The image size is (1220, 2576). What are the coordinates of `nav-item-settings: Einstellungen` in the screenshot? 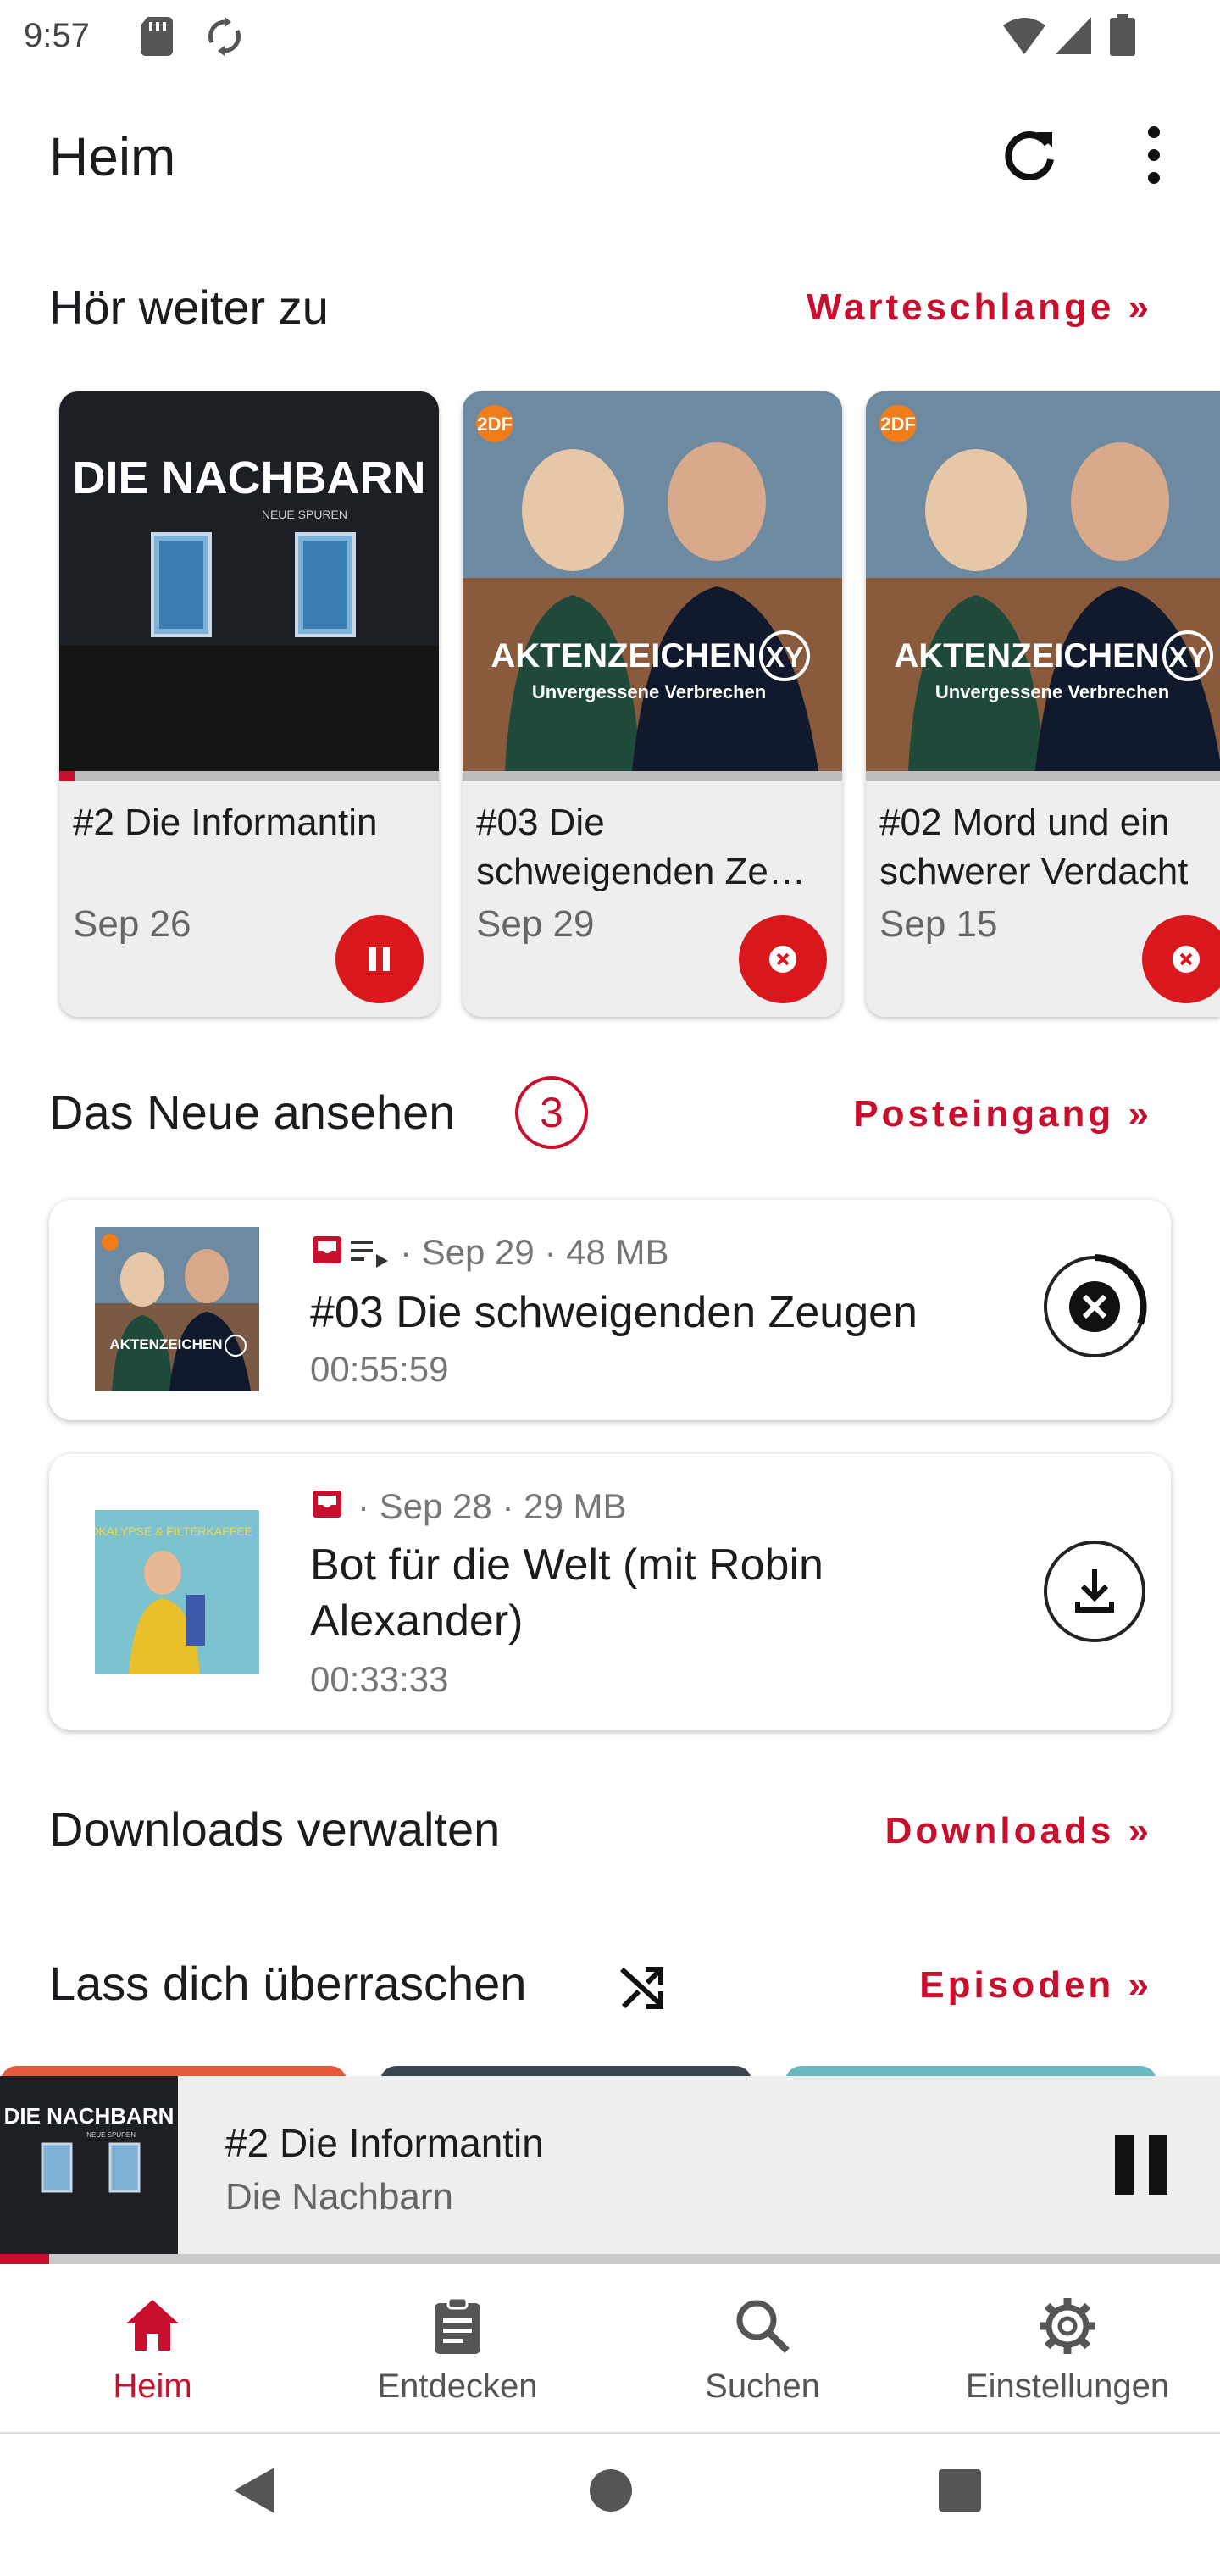 It's located at (1067, 2349).